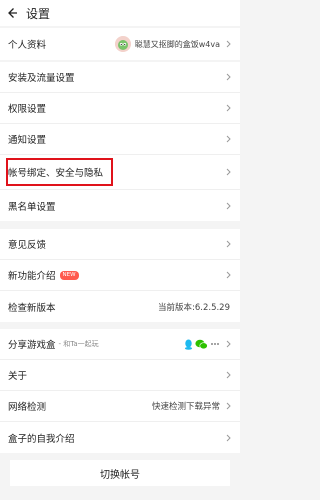 The height and width of the screenshot is (500, 320). Describe the element at coordinates (56, 173) in the screenshot. I see `row-label: 帐号绑定、安全与隐私` at that location.